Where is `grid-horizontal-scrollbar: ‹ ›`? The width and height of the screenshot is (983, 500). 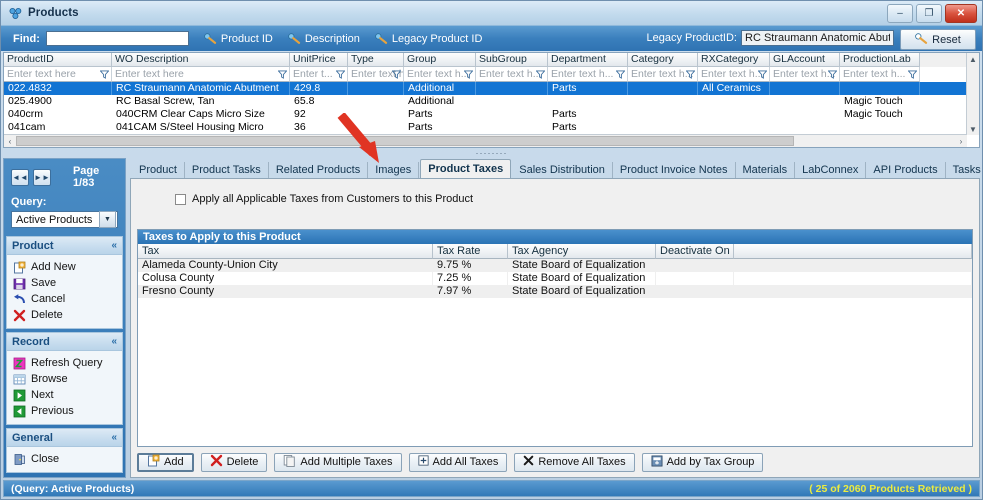
grid-horizontal-scrollbar: ‹ › is located at coordinates (485, 140).